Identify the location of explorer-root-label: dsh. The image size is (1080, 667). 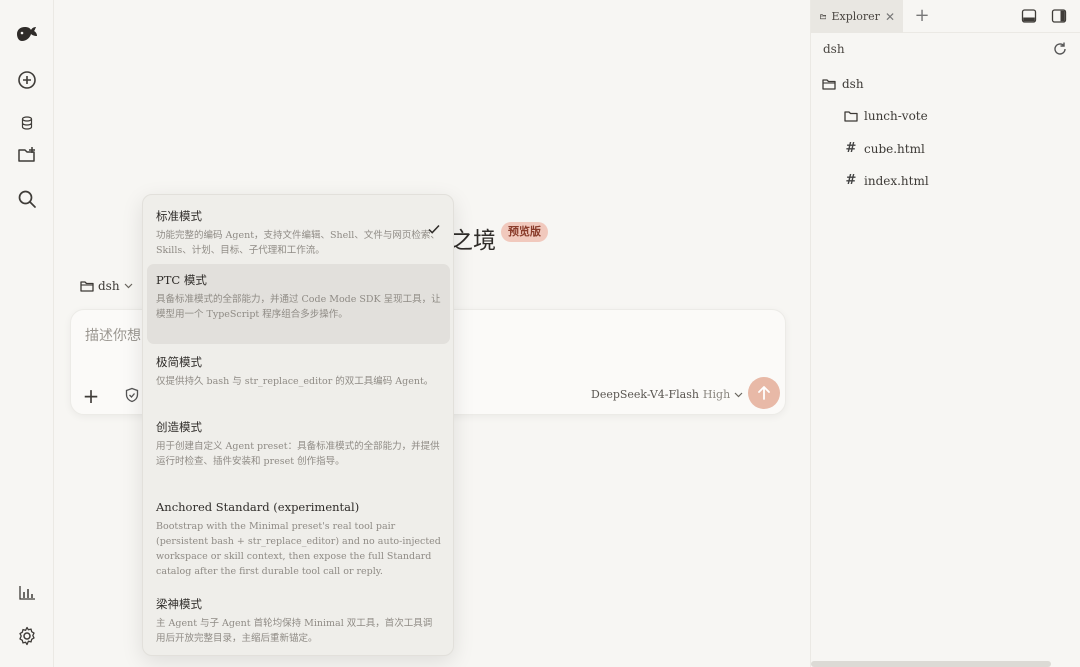
(834, 49).